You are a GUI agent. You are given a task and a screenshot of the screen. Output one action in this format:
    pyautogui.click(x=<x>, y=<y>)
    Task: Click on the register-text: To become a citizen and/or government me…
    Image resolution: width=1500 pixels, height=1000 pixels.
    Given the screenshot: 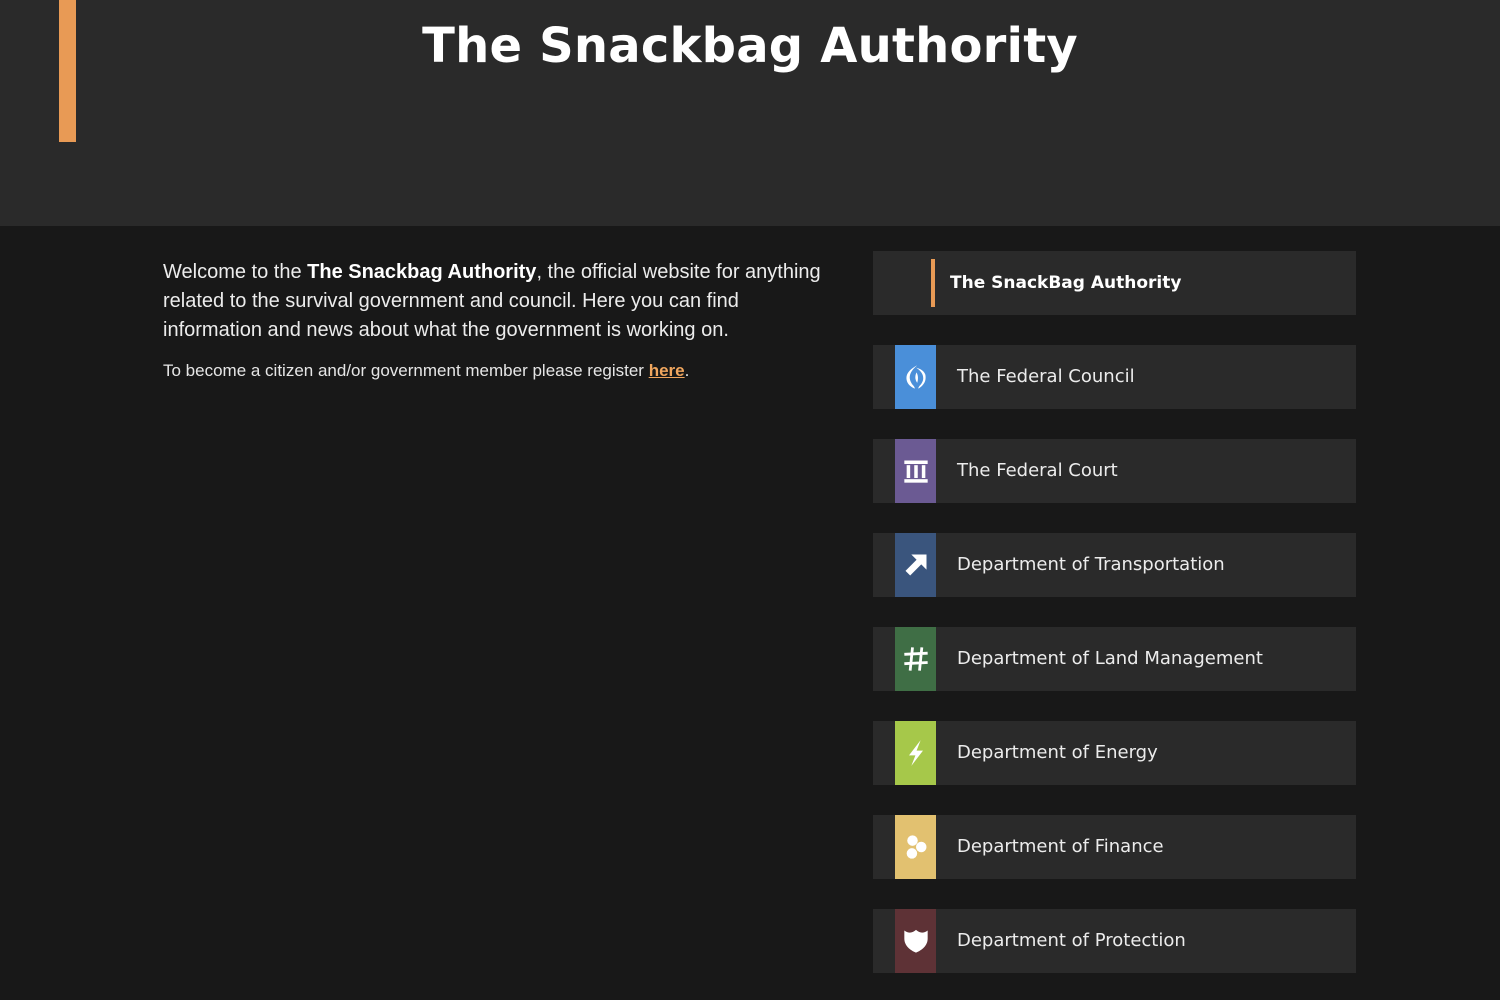 What is the action you would take?
    pyautogui.click(x=503, y=371)
    